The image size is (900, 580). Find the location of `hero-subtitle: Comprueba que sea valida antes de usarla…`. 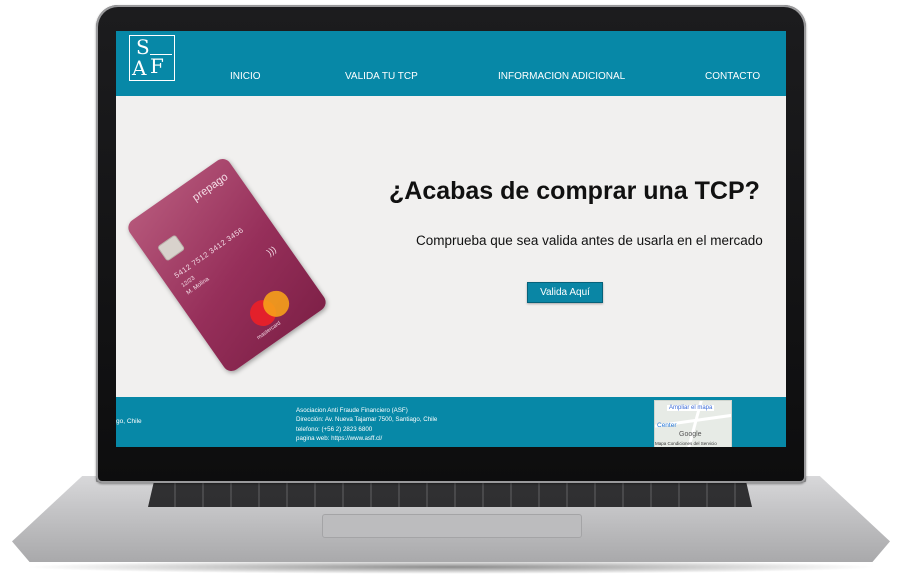

hero-subtitle: Comprueba que sea valida antes de usarla… is located at coordinates (589, 240).